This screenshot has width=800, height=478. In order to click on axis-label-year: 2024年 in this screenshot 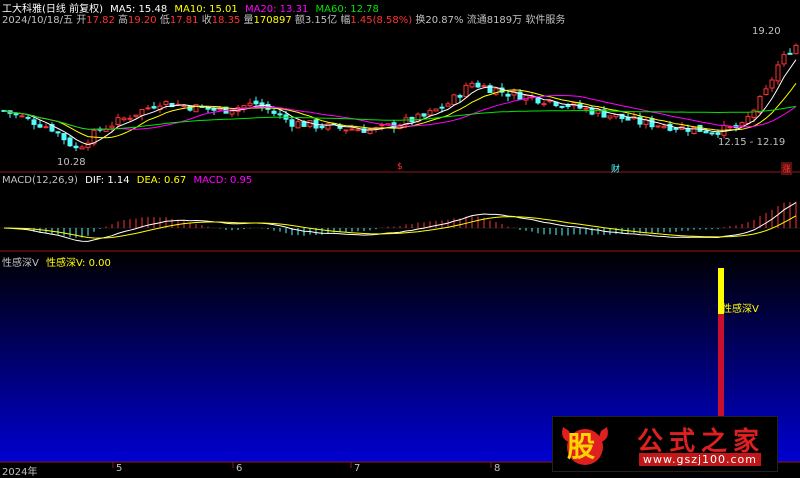, I will do `click(20, 472)`.